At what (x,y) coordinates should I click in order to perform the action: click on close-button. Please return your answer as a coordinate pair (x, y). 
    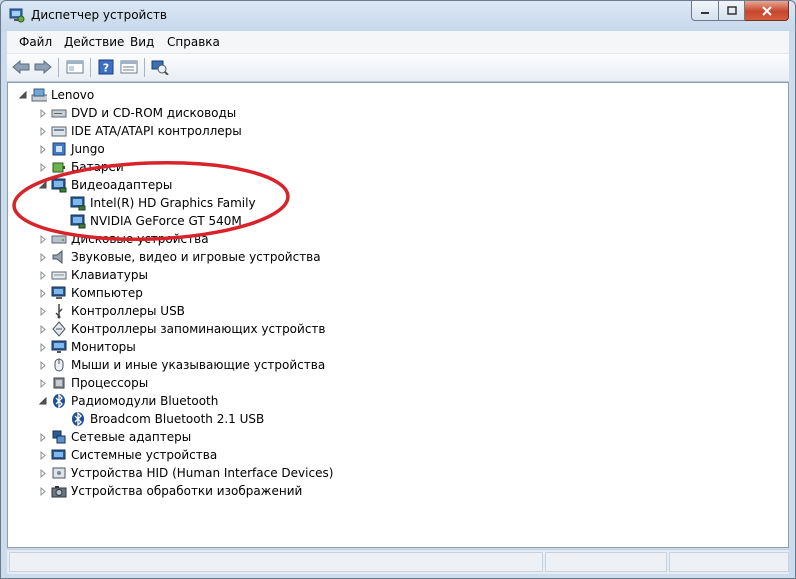
    Looking at the image, I should click on (767, 11).